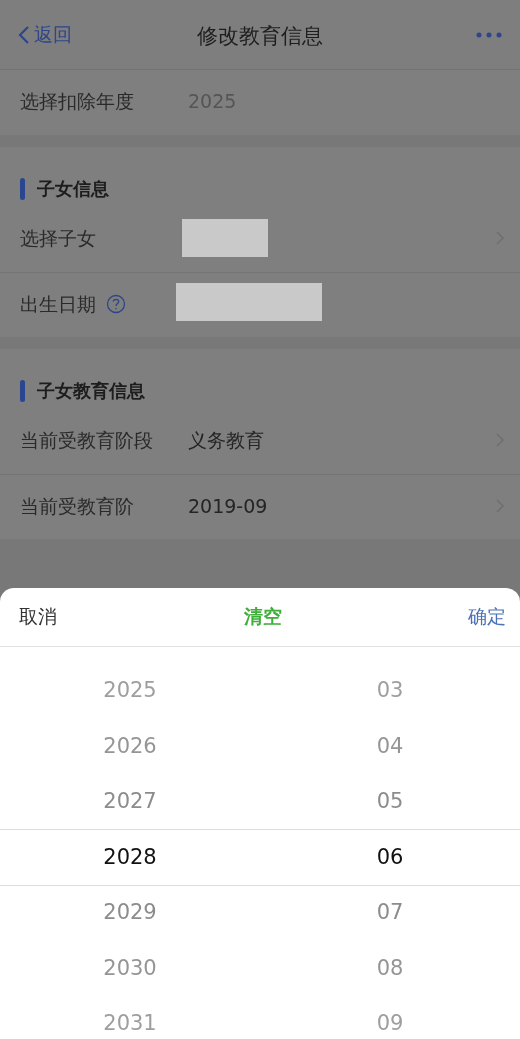  I want to click on year-option: 2030, so click(130, 968).